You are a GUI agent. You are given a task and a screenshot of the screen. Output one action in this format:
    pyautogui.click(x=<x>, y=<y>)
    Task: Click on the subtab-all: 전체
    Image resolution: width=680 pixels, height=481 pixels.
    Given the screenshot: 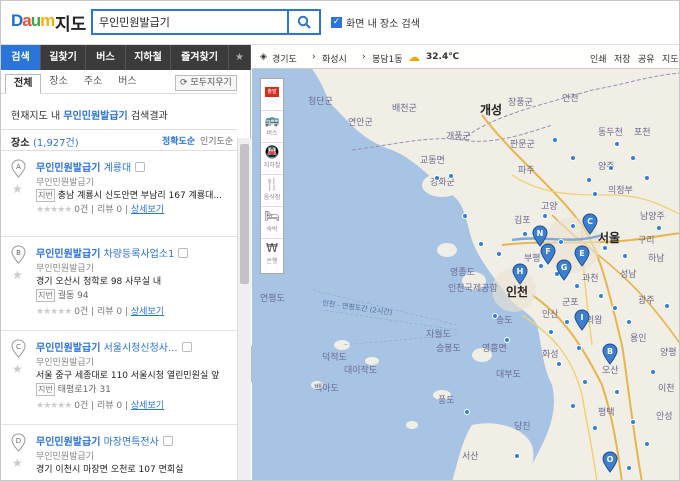 What is the action you would take?
    pyautogui.click(x=23, y=84)
    